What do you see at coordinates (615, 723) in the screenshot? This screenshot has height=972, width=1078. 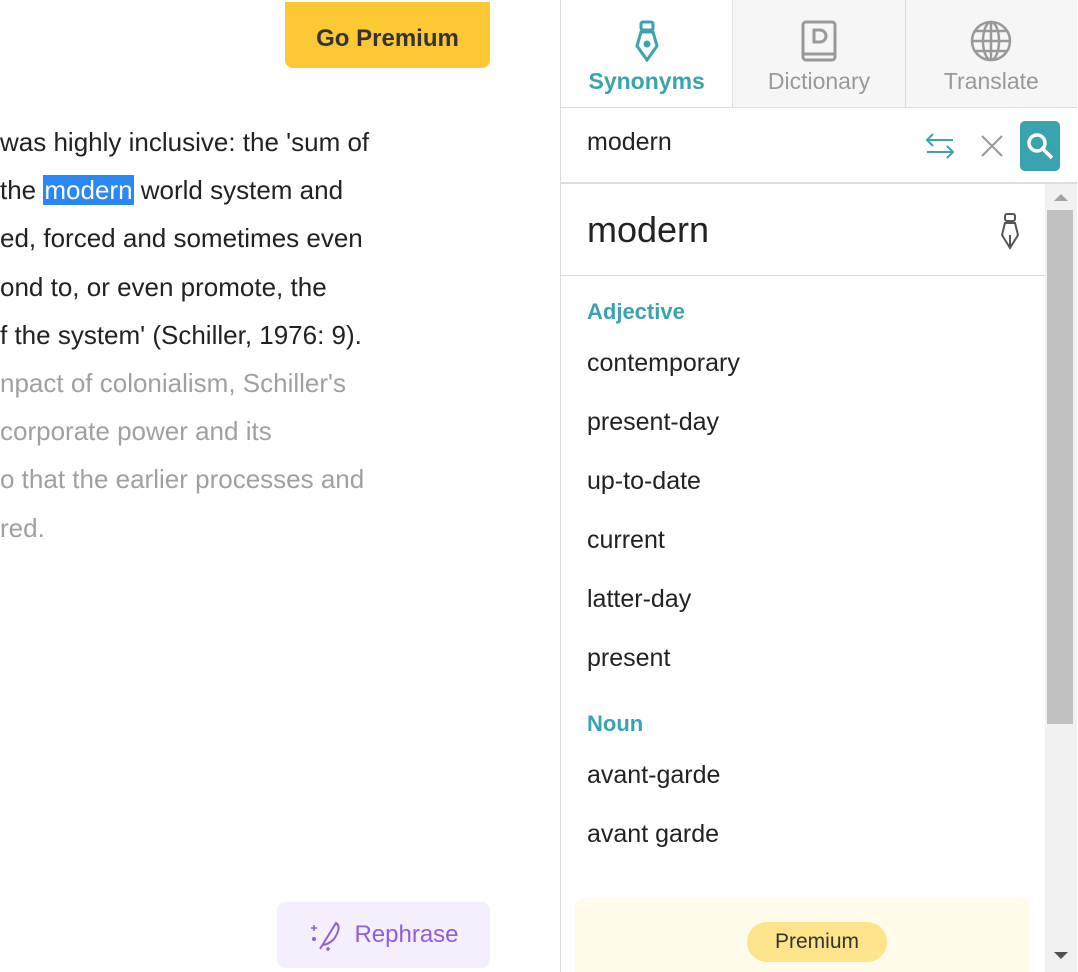 I see `part-of-speech-heading: Noun` at bounding box center [615, 723].